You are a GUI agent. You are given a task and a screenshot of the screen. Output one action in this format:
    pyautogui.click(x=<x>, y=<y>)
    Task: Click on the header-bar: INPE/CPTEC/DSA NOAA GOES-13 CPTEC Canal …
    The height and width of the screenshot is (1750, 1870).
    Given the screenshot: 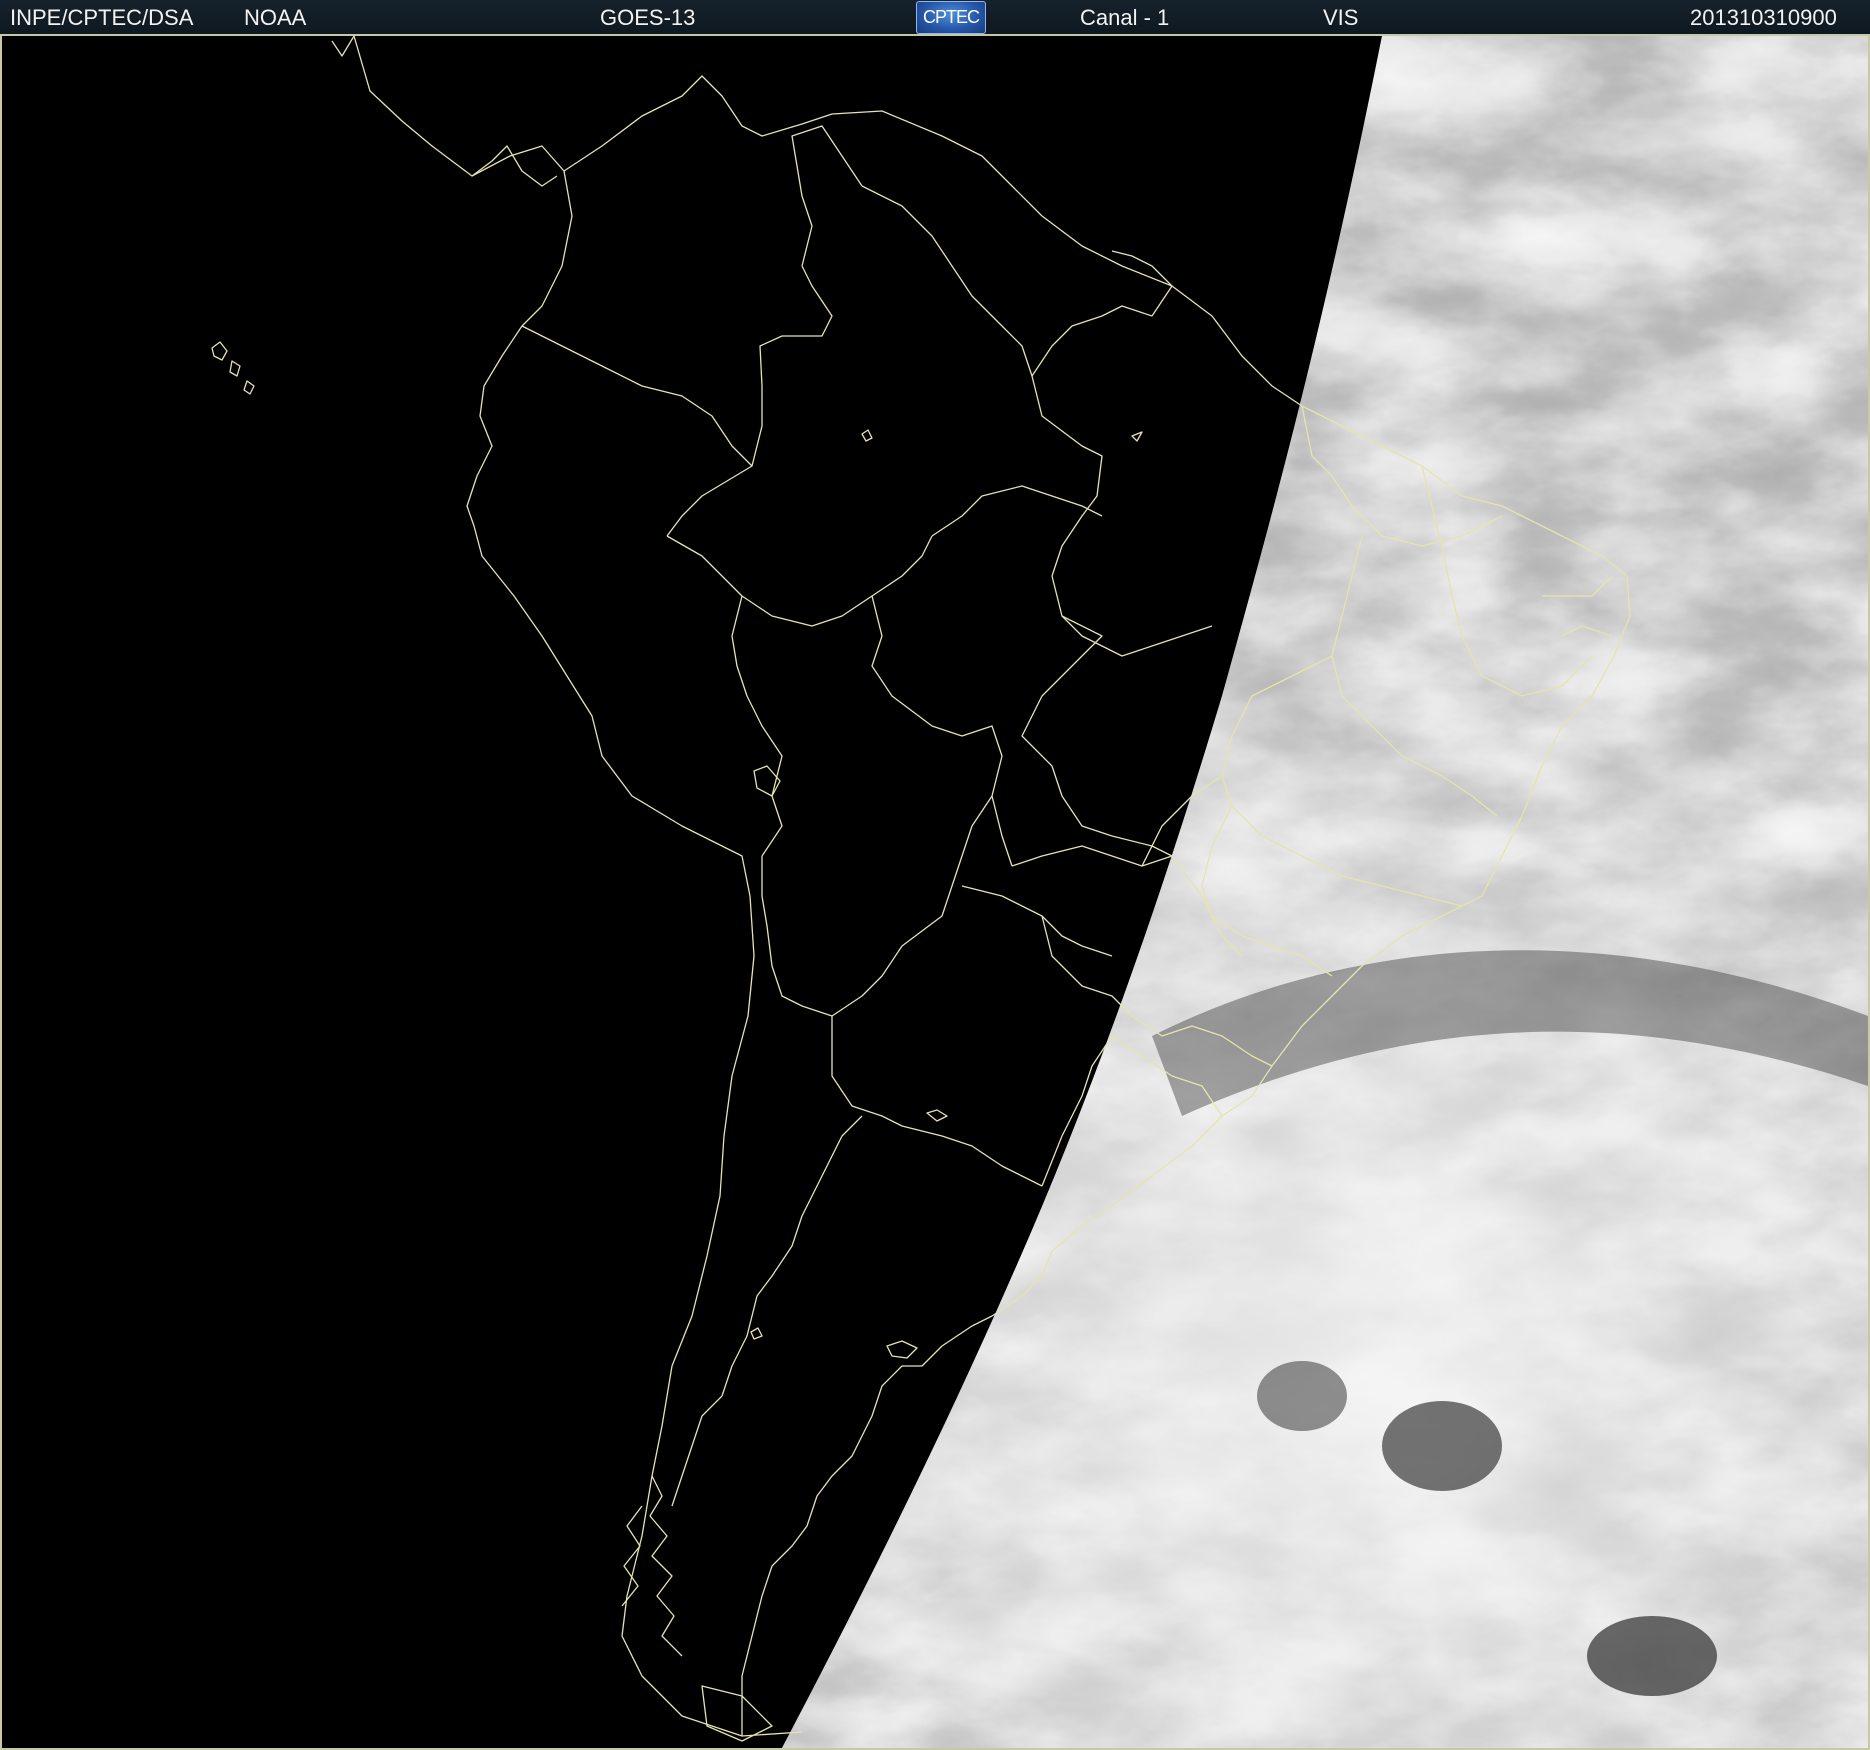 What is the action you would take?
    pyautogui.click(x=935, y=18)
    